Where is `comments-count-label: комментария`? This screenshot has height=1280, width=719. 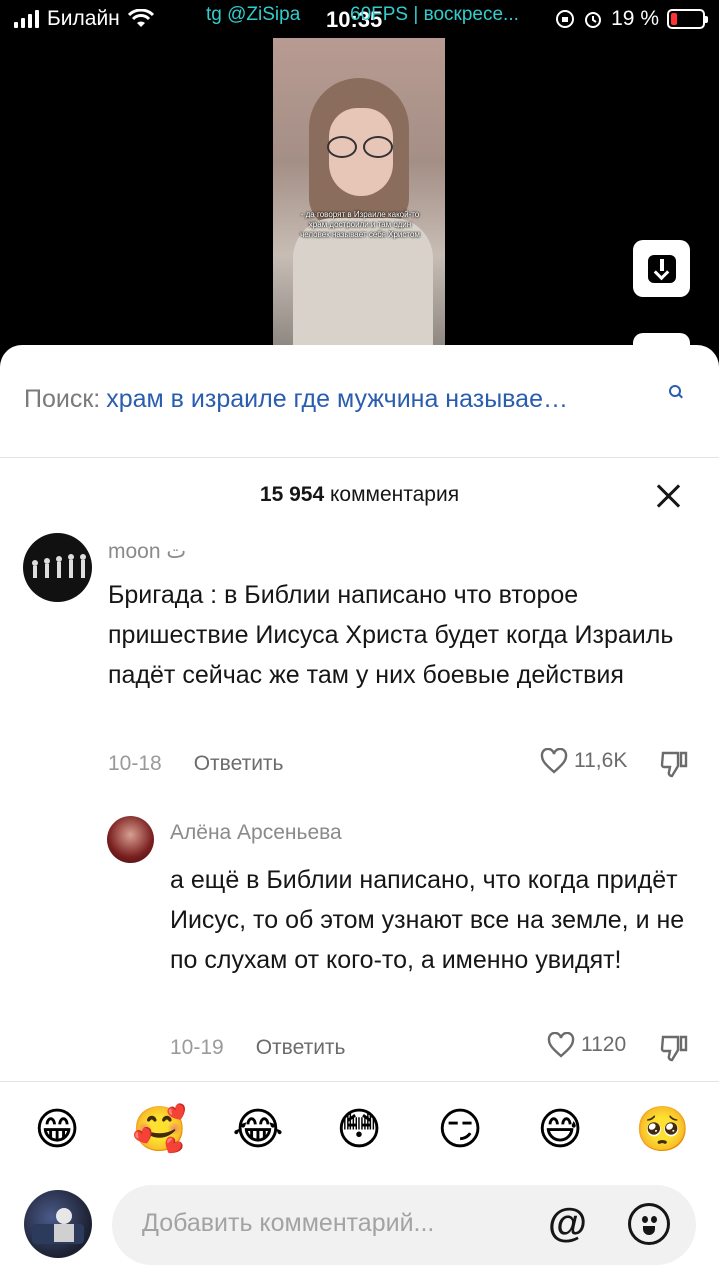
comments-count-label: комментария is located at coordinates (394, 494).